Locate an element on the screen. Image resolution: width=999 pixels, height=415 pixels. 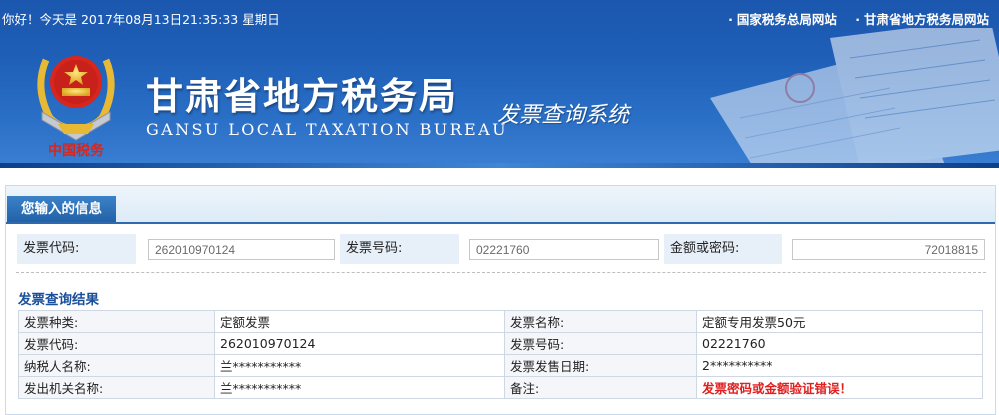
site-title-cn: 甘肃省地方税务局 is located at coordinates (302, 96).